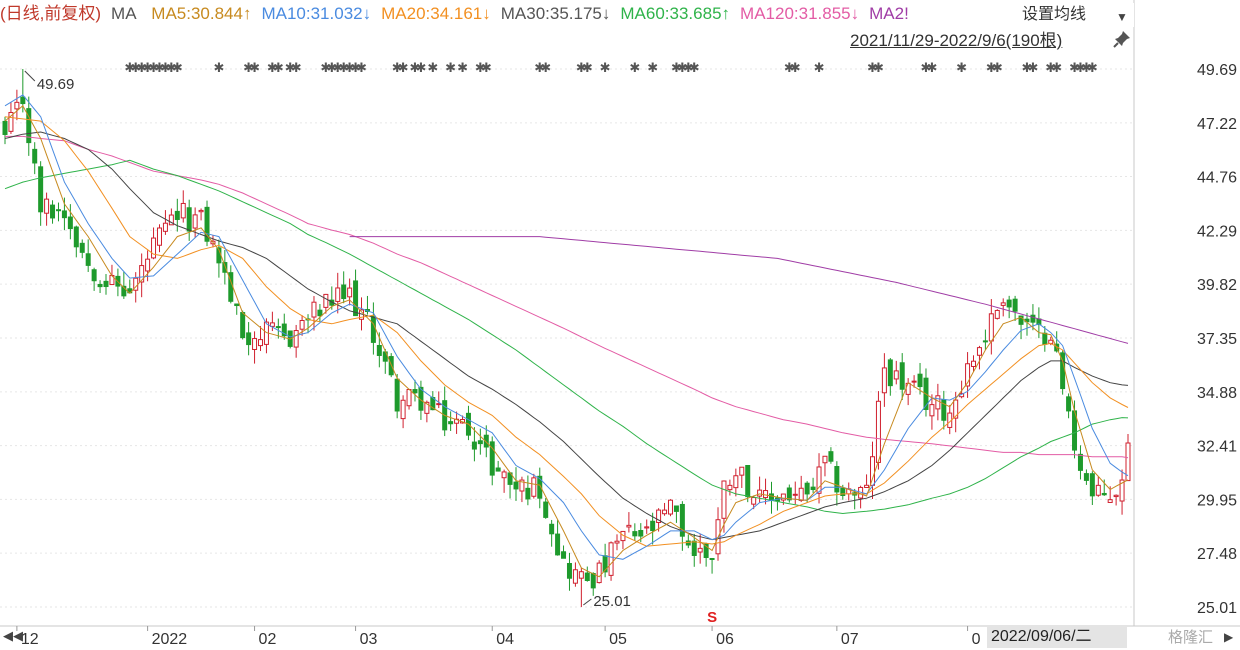 Image resolution: width=1240 pixels, height=650 pixels. I want to click on watermark-logo: 格隆汇, so click(1191, 637).